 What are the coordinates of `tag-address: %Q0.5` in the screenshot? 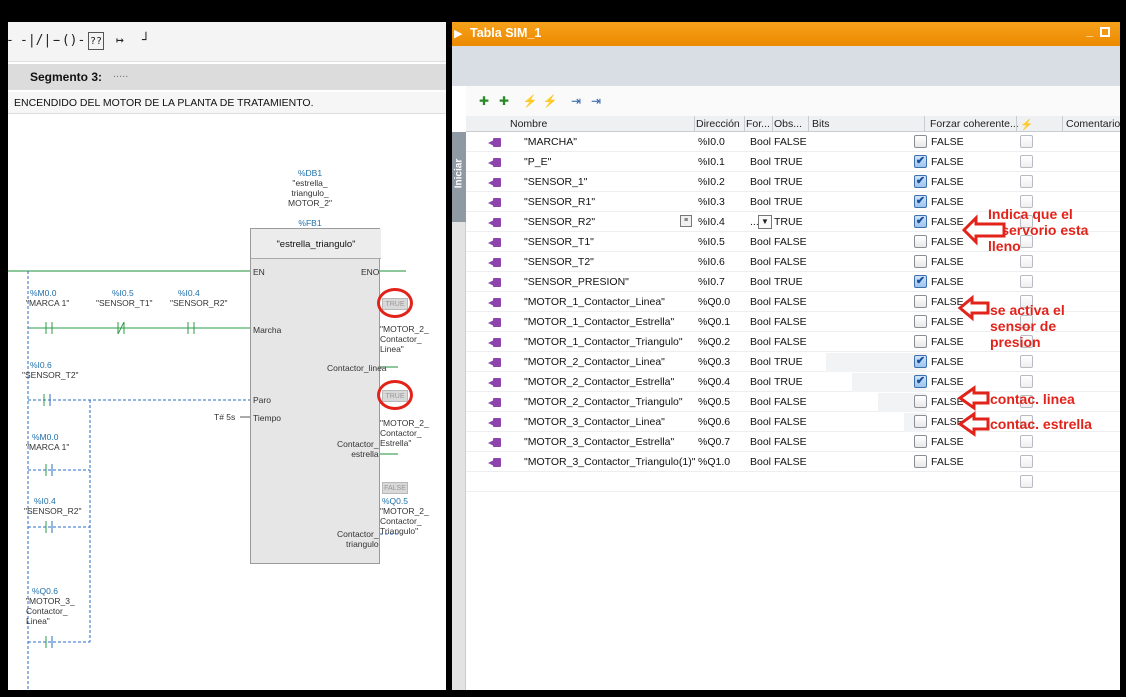 It's located at (714, 402).